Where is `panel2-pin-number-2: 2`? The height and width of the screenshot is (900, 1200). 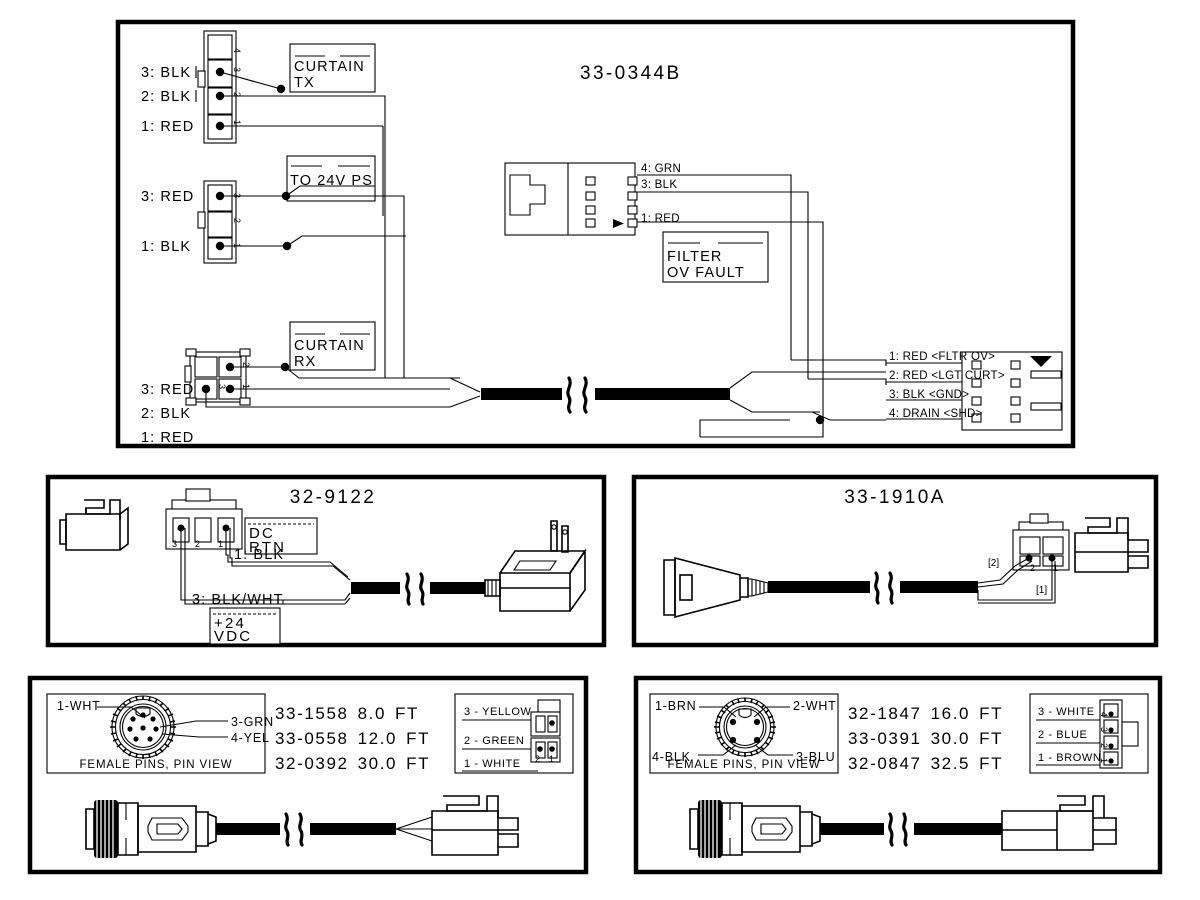
panel2-pin-number-2: 2 is located at coordinates (197, 544).